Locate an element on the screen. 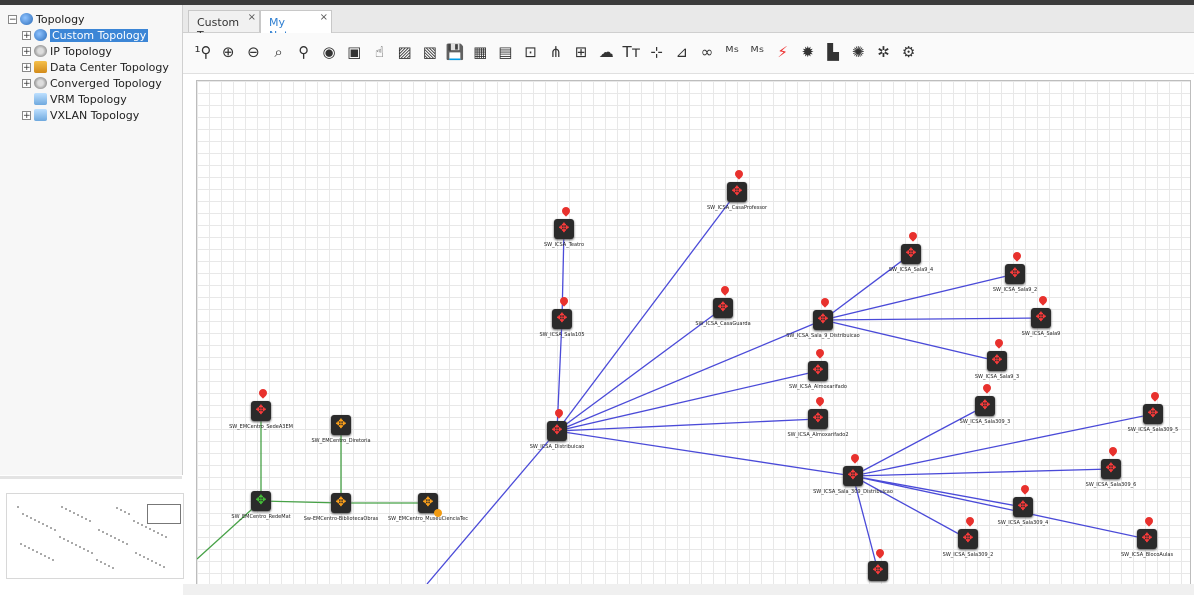 The width and height of the screenshot is (1194, 595). cloud-add-icon: ☁ is located at coordinates (606, 52).